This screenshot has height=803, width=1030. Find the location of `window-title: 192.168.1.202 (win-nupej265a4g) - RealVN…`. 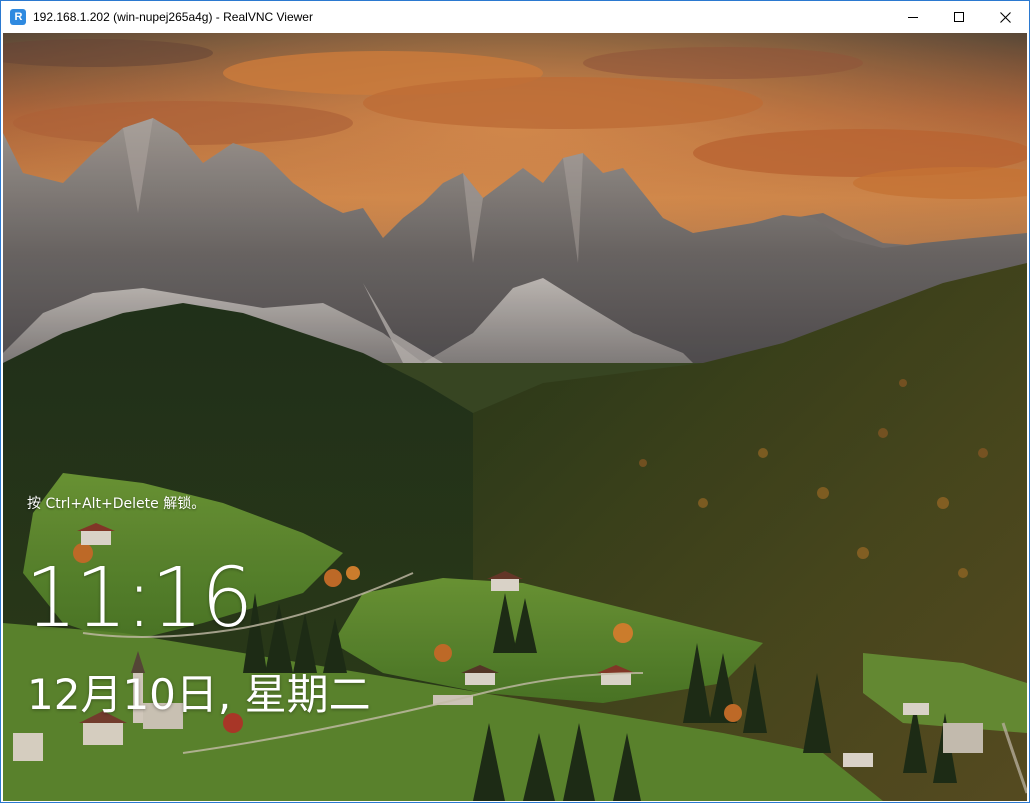

window-title: 192.168.1.202 (win-nupej265a4g) - RealVN… is located at coordinates (173, 17).